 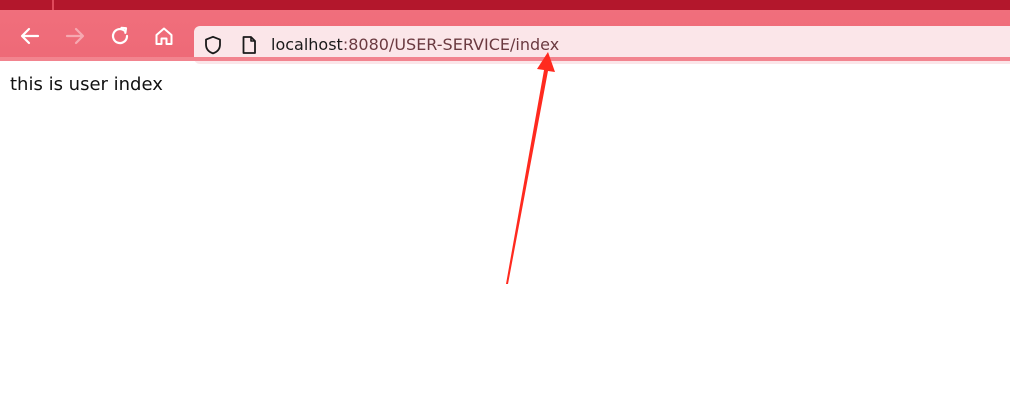 I want to click on page-body-text: this is user index, so click(x=86, y=84).